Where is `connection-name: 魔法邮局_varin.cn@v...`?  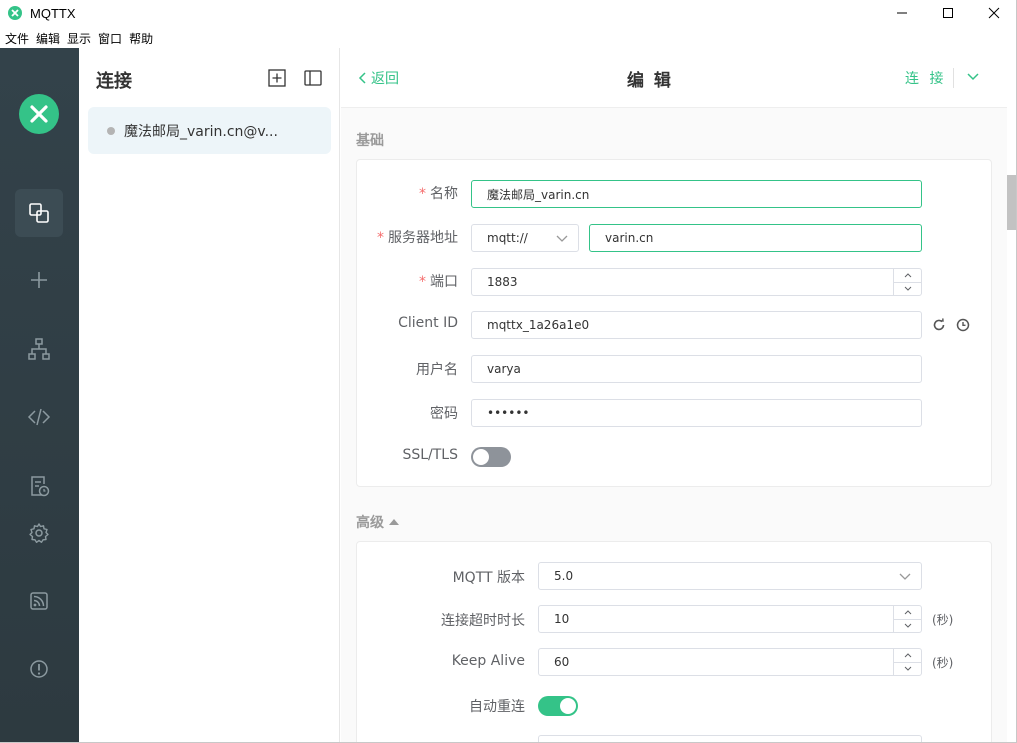
connection-name: 魔法邮局_varin.cn@v... is located at coordinates (201, 131).